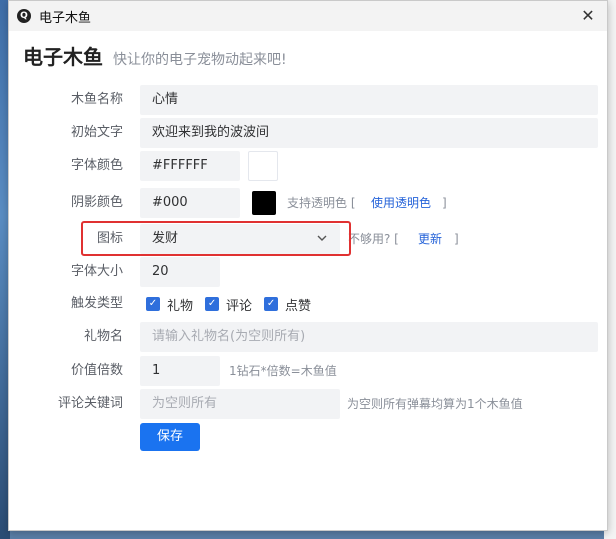  I want to click on app-logo-icon: Q, so click(24, 16).